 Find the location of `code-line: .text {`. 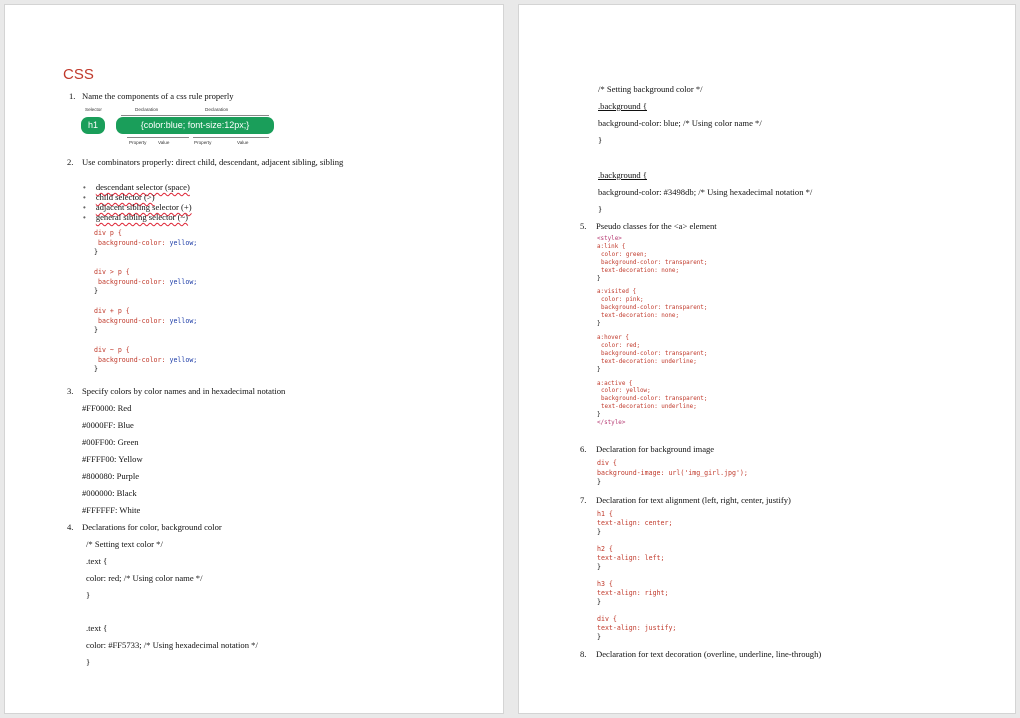

code-line: .text { is located at coordinates (97, 628).